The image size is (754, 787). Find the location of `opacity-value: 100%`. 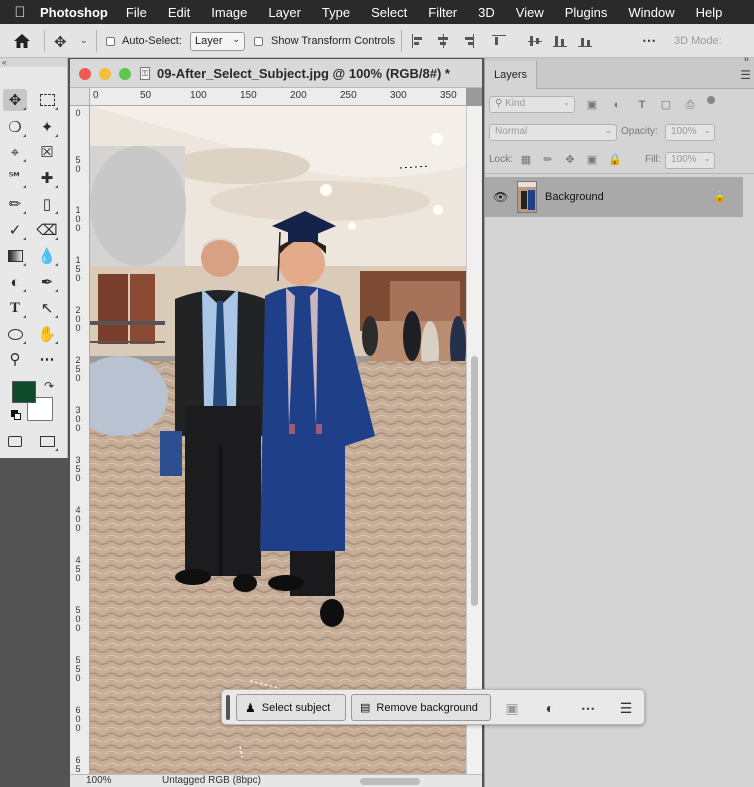

opacity-value: 100% is located at coordinates (684, 131).